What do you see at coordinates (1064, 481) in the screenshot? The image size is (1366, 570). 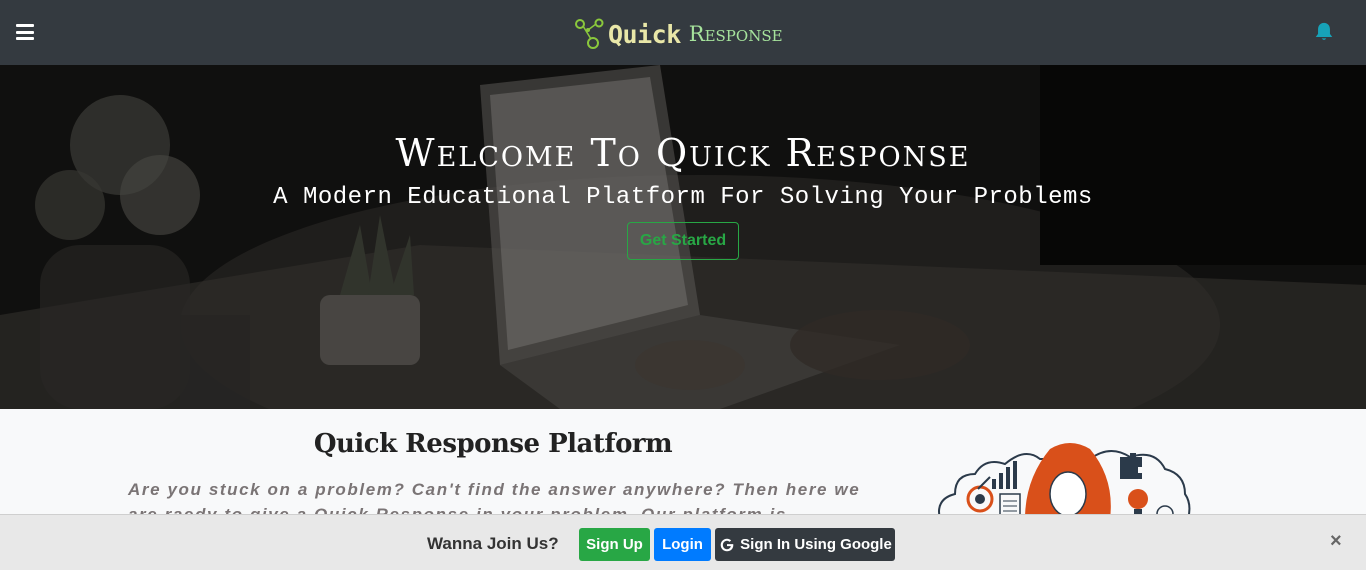 I see `problem-solving-illustration` at bounding box center [1064, 481].